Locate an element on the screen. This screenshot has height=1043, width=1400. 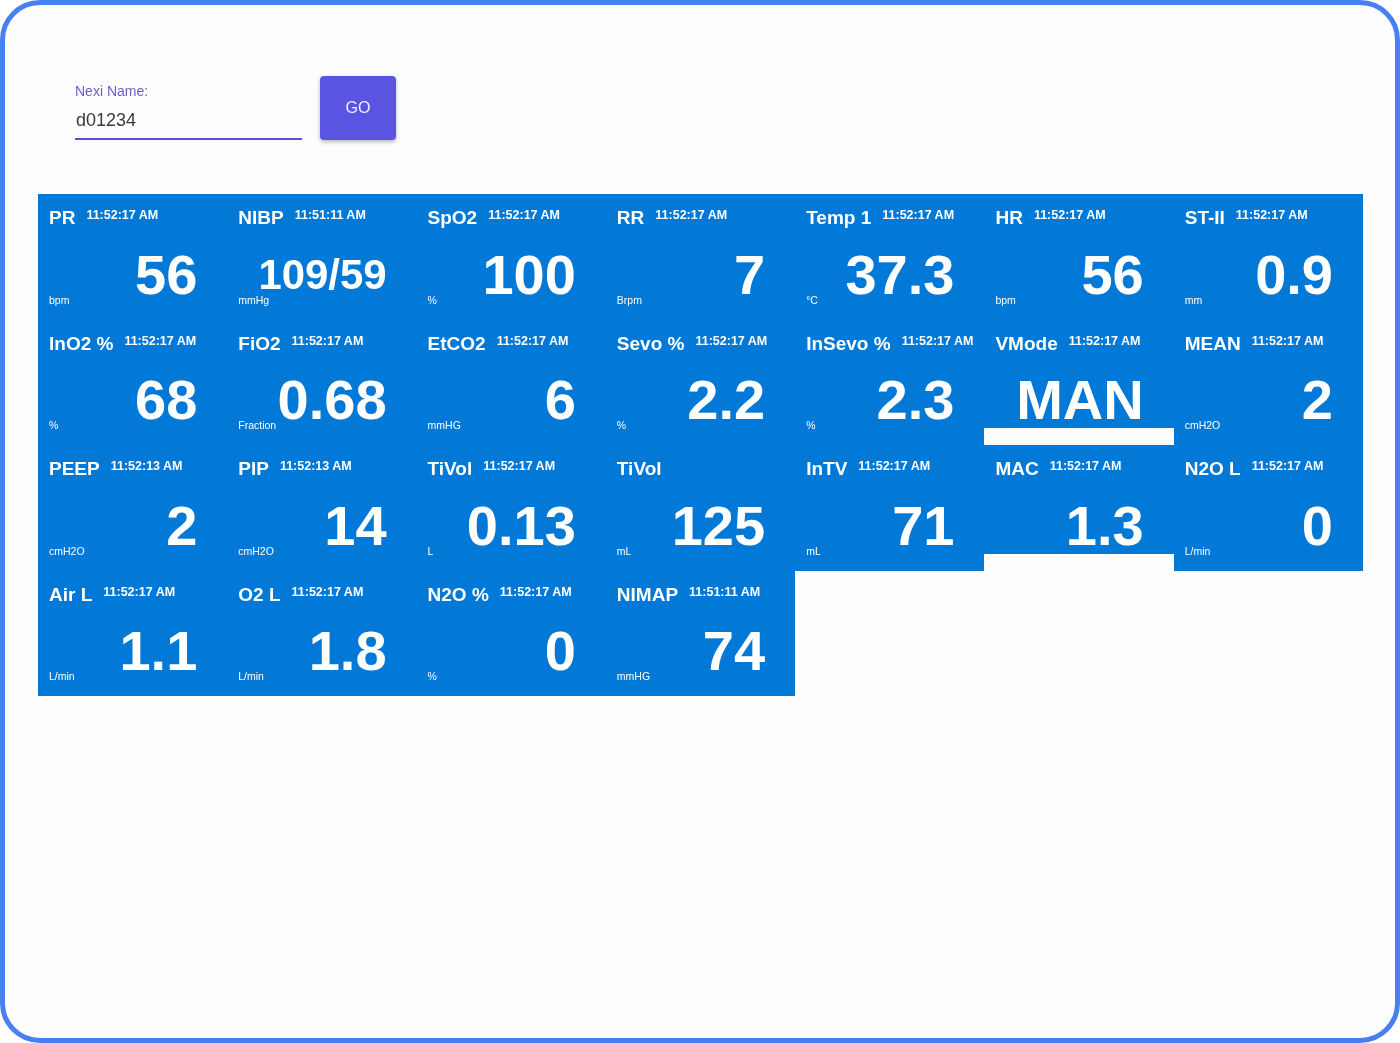
vital-unit: mm is located at coordinates (1193, 300).